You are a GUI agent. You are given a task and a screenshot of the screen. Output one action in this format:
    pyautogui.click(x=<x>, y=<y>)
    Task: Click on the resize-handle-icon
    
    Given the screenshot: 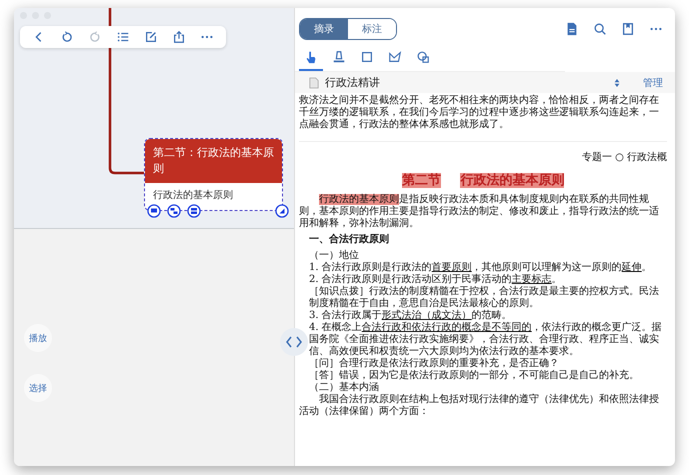 What is the action you would take?
    pyautogui.click(x=282, y=211)
    